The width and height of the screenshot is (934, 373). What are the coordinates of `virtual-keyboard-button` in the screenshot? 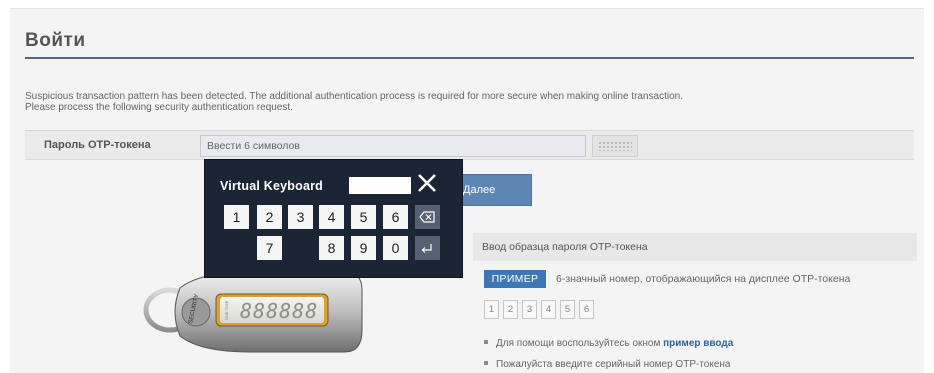 It's located at (615, 146).